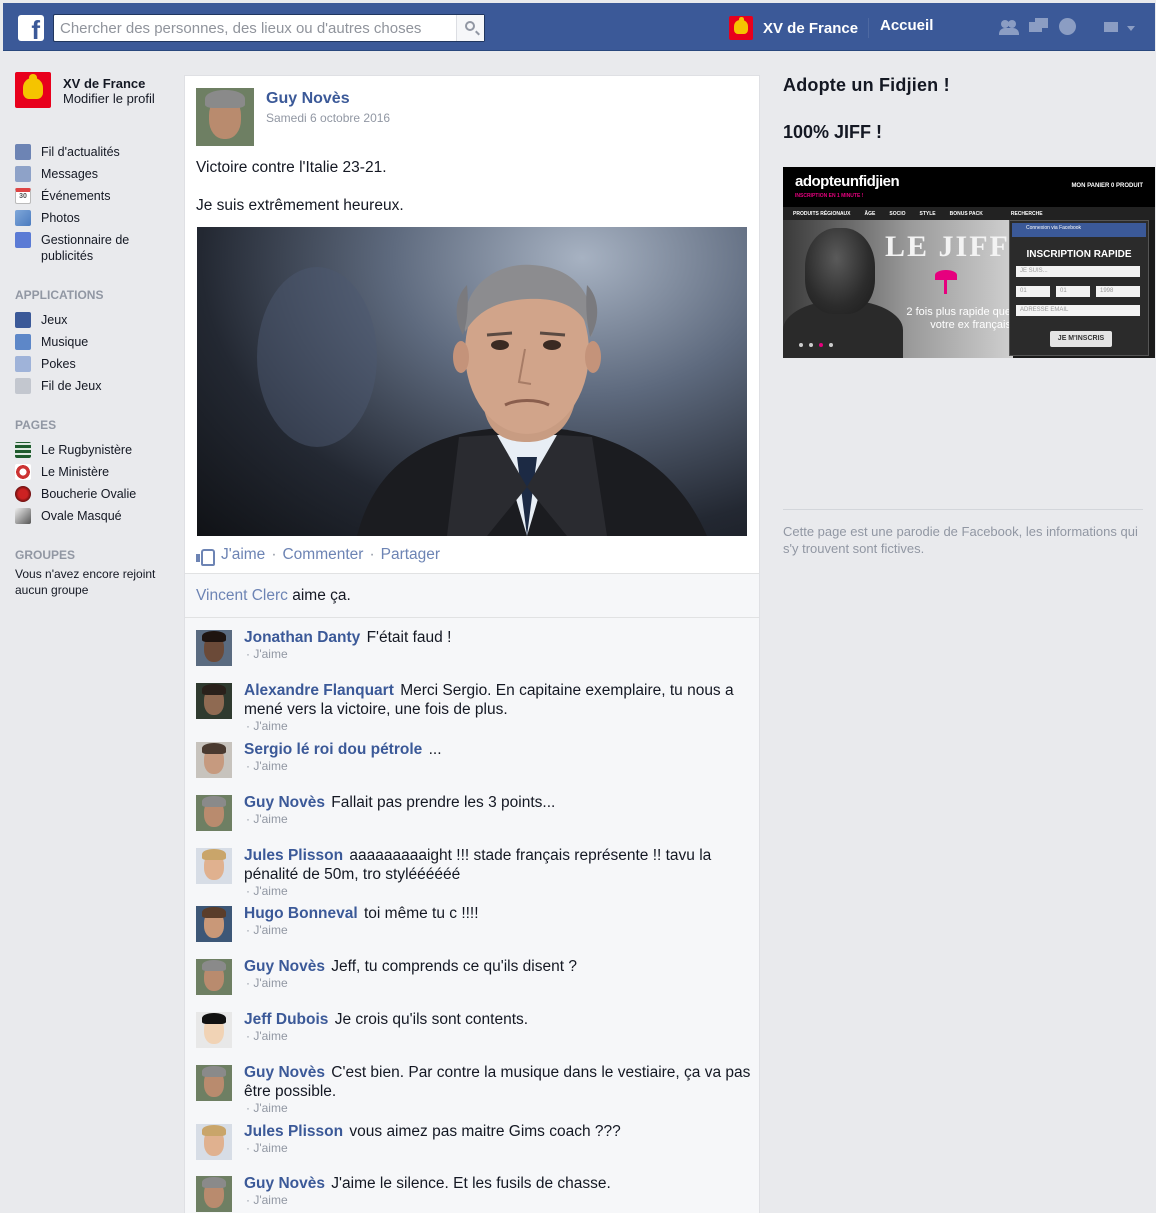  I want to click on search-button, so click(470, 28).